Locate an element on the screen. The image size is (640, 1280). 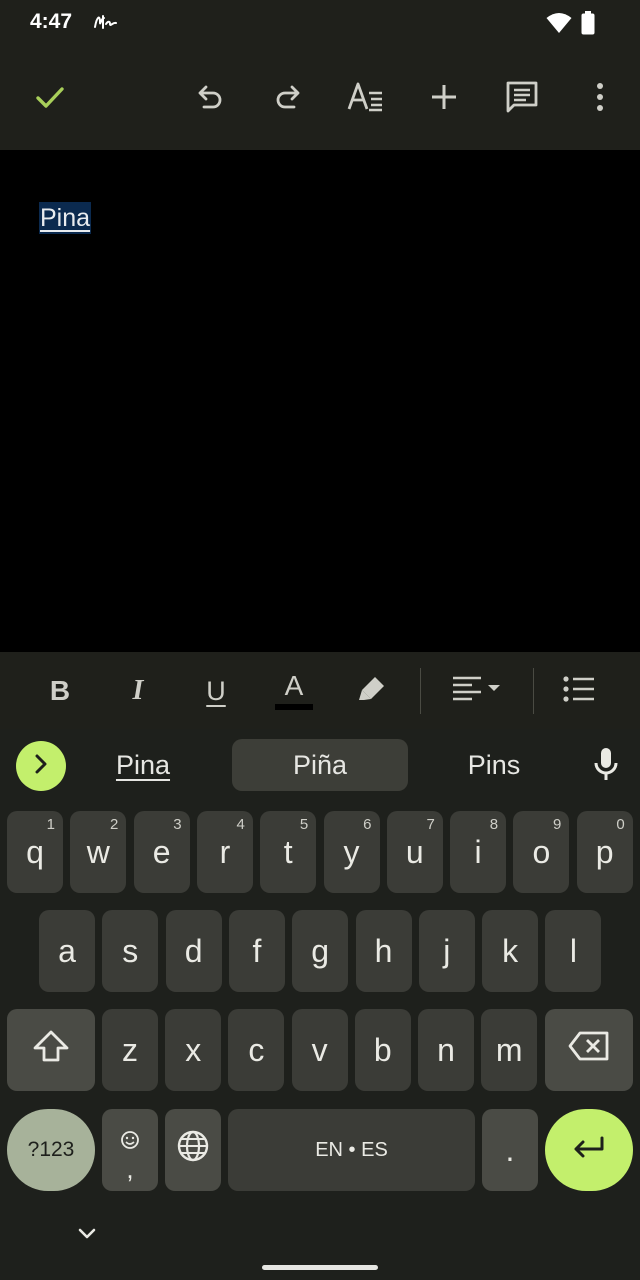
shift-icon is located at coordinates (51, 1050).